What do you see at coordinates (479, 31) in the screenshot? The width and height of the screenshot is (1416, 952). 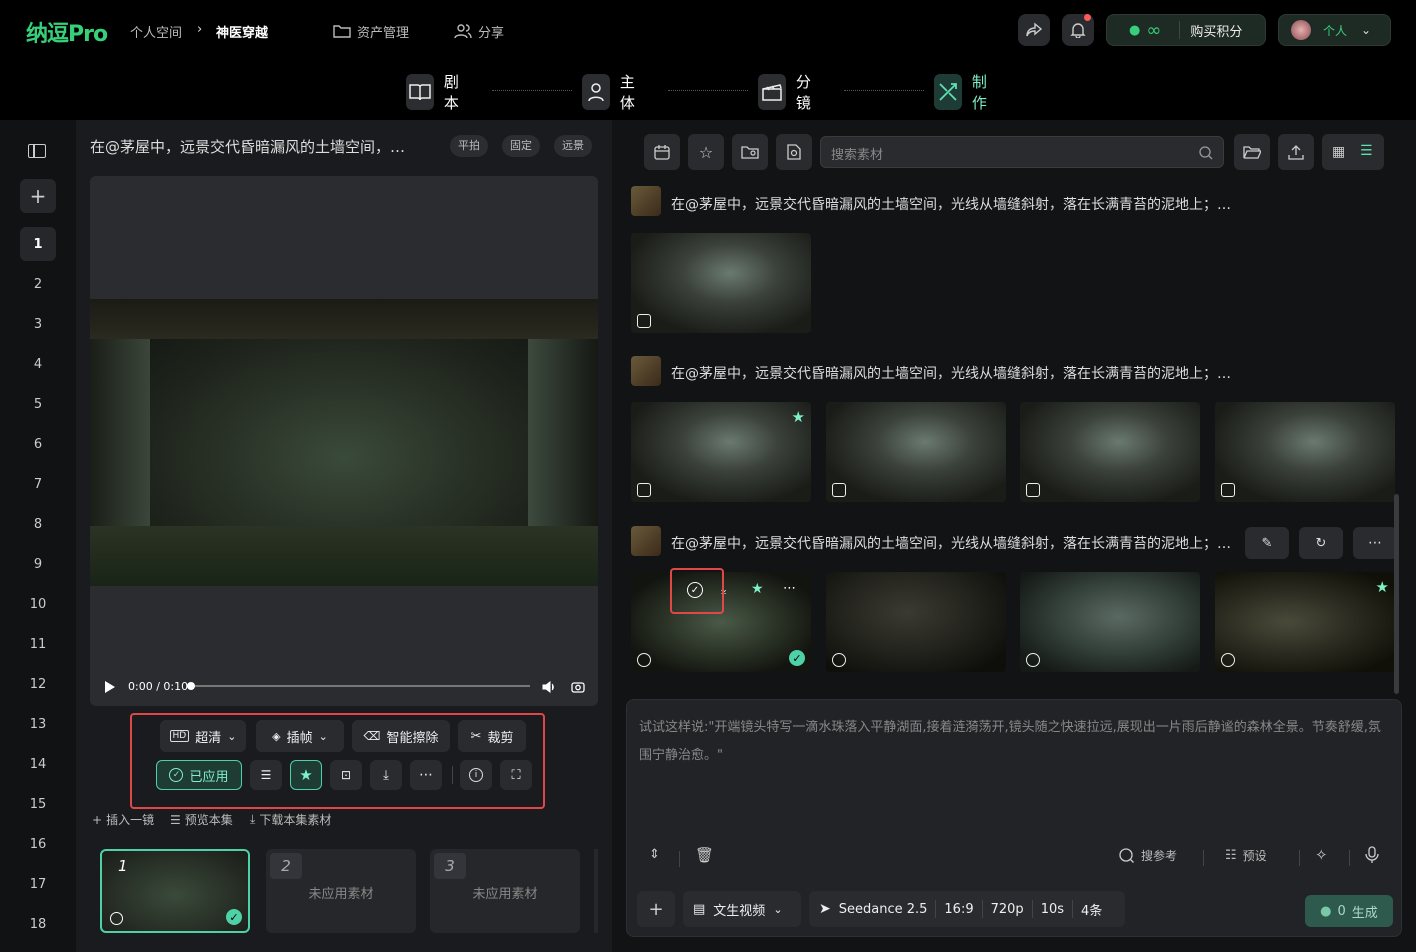 I see `share-link: 分享` at bounding box center [479, 31].